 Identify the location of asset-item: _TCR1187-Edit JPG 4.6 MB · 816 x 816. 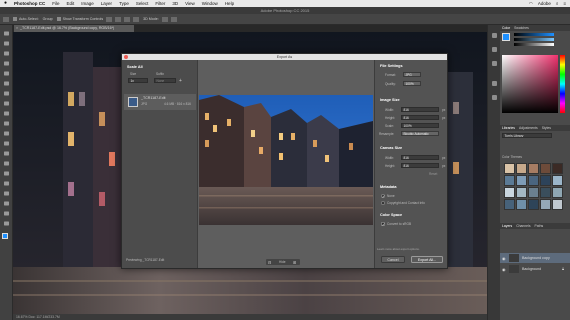
(160, 102).